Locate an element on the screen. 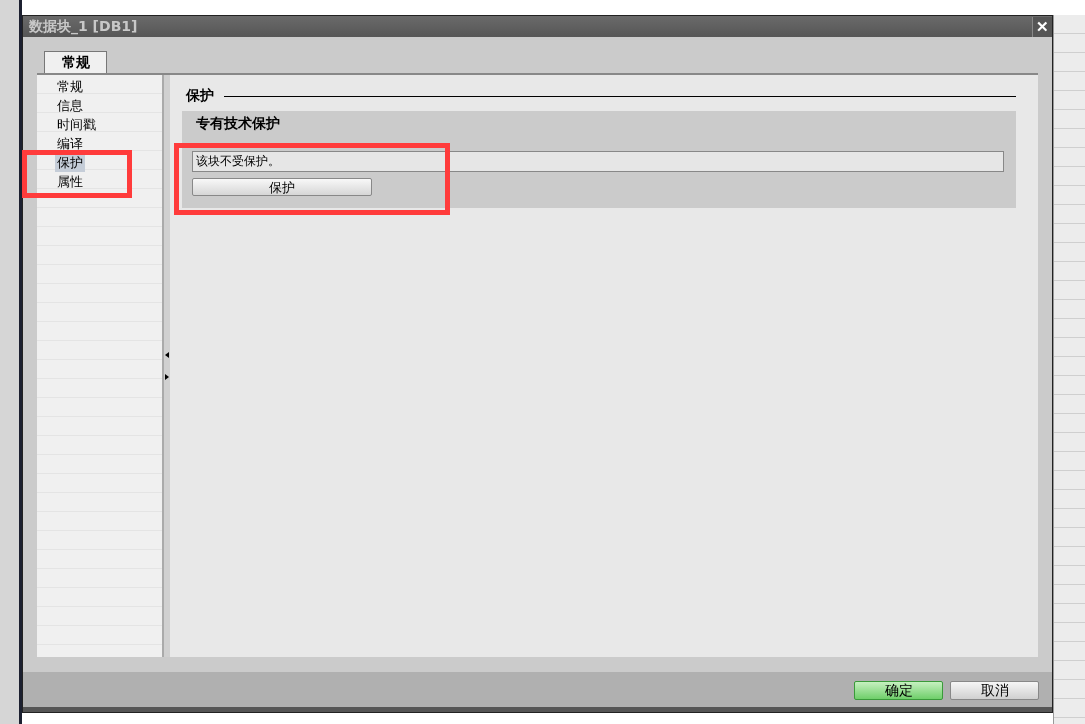 The height and width of the screenshot is (724, 1085). section-title: 专有技术保护 is located at coordinates (238, 124).